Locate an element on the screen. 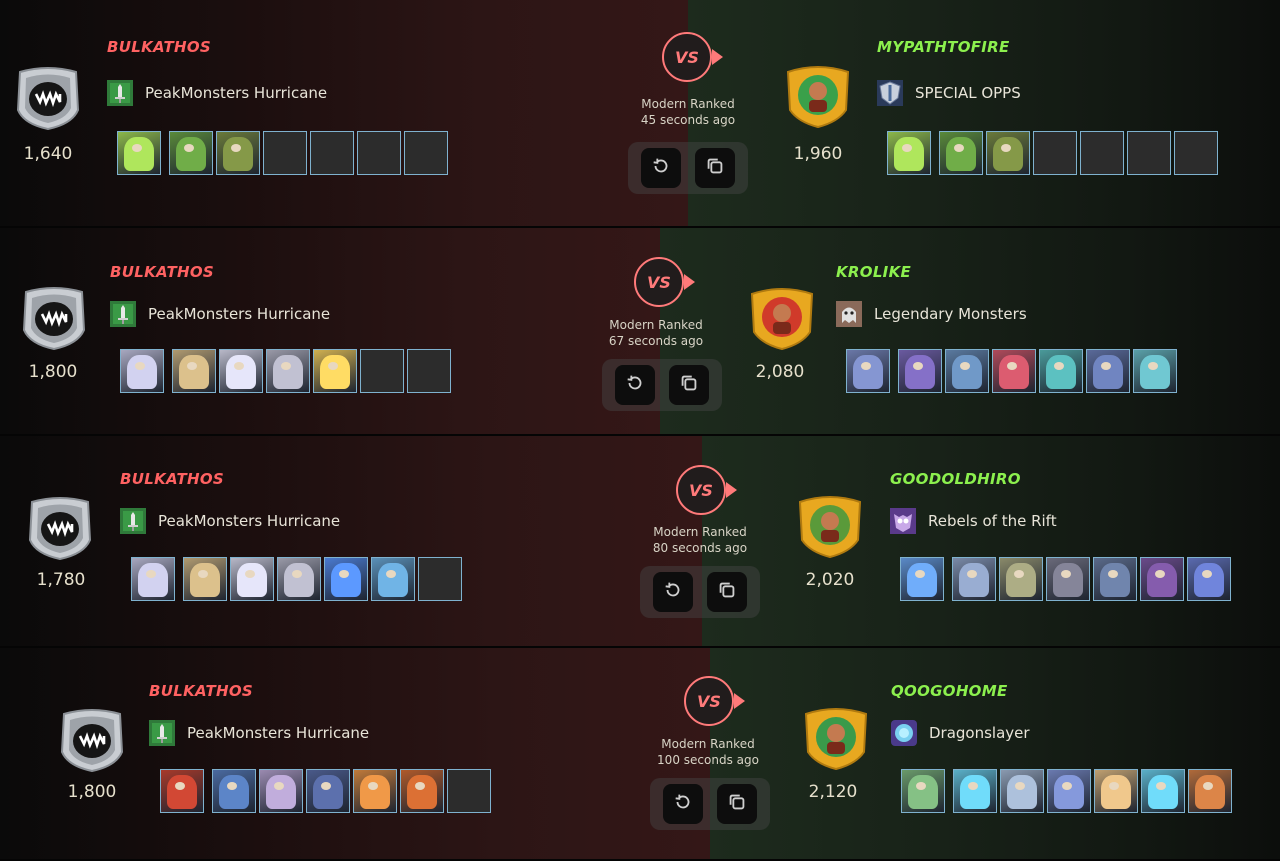  opponent-guild: Dragonslayer is located at coordinates (960, 733).